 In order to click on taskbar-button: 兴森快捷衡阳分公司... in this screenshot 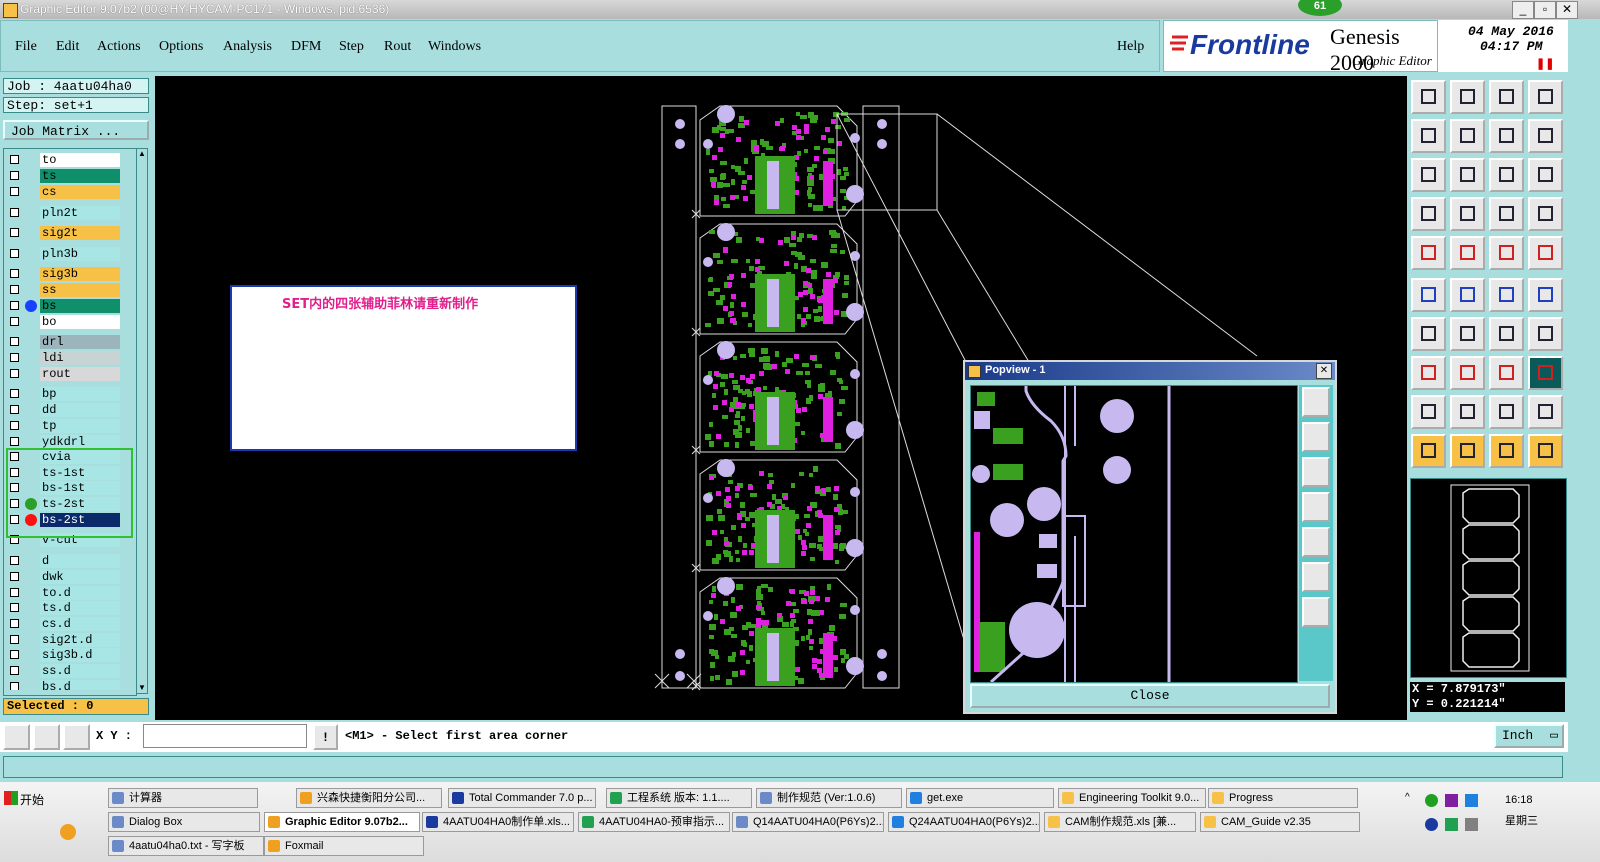, I will do `click(369, 798)`.